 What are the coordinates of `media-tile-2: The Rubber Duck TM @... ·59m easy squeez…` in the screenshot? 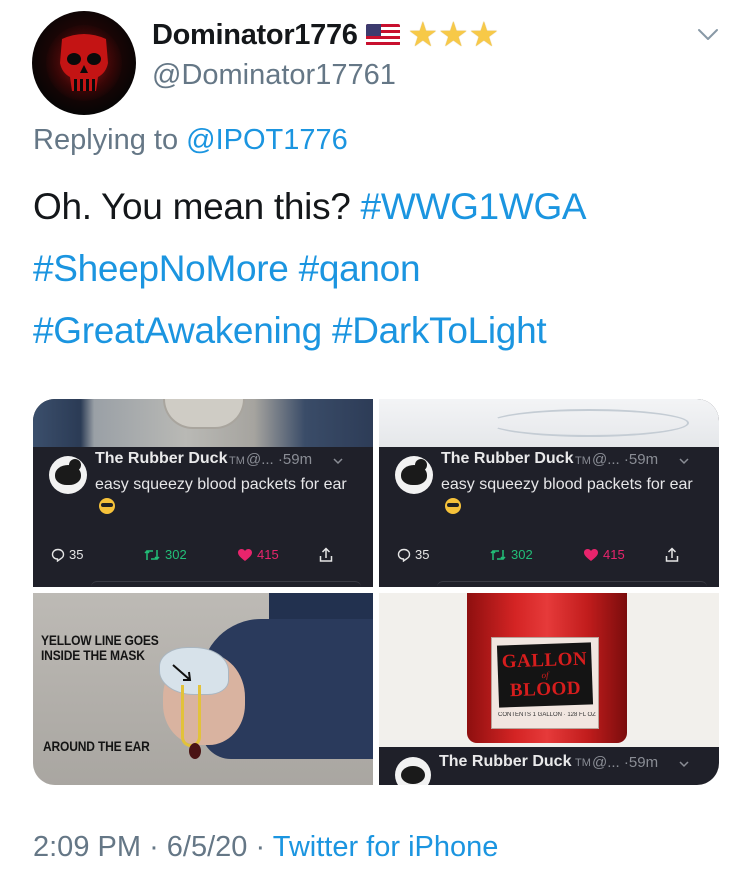 It's located at (549, 493).